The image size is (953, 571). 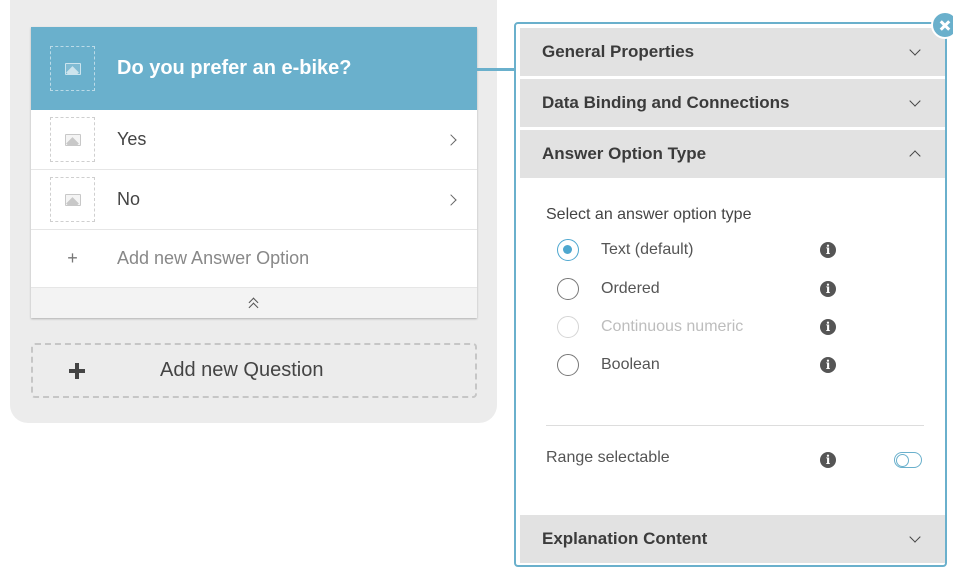 What do you see at coordinates (213, 258) in the screenshot?
I see `add-answer-option-label: Add new Answer Option` at bounding box center [213, 258].